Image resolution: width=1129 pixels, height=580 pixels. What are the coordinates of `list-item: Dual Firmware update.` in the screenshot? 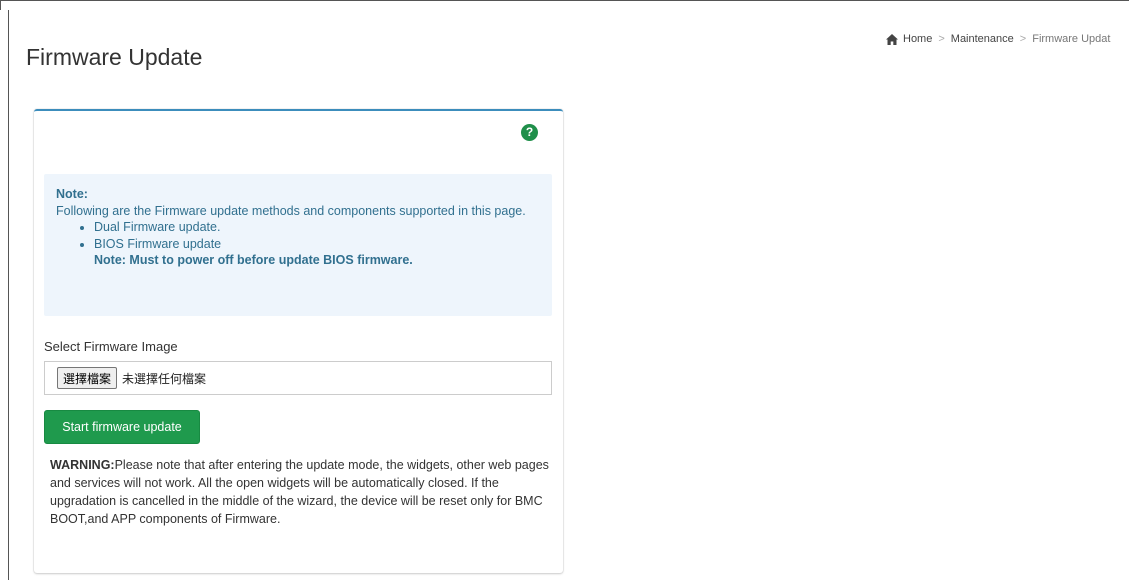 It's located at (317, 227).